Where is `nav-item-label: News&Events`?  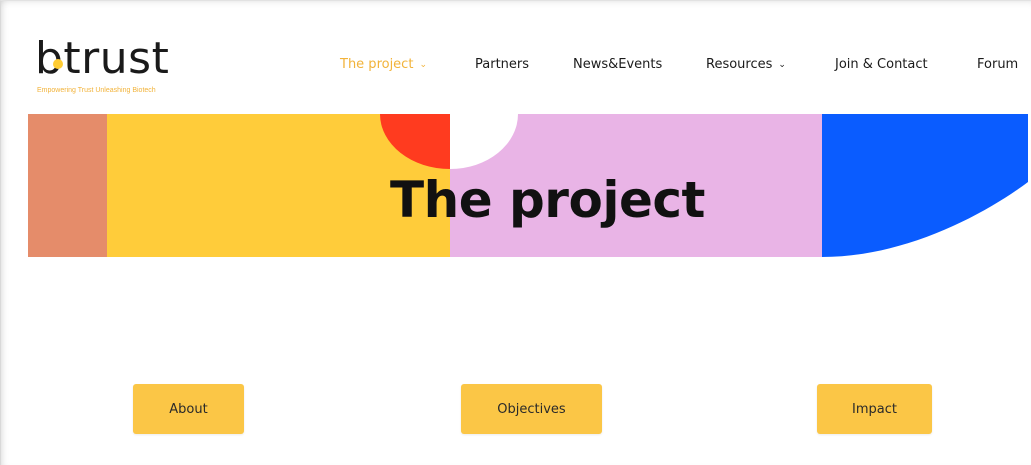 nav-item-label: News&Events is located at coordinates (618, 64).